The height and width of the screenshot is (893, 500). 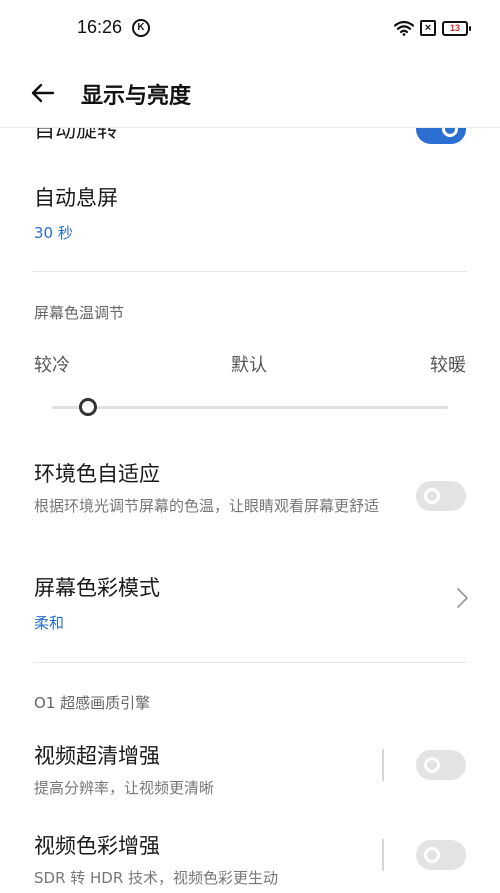 What do you see at coordinates (52, 365) in the screenshot?
I see `cool-label: 较冷` at bounding box center [52, 365].